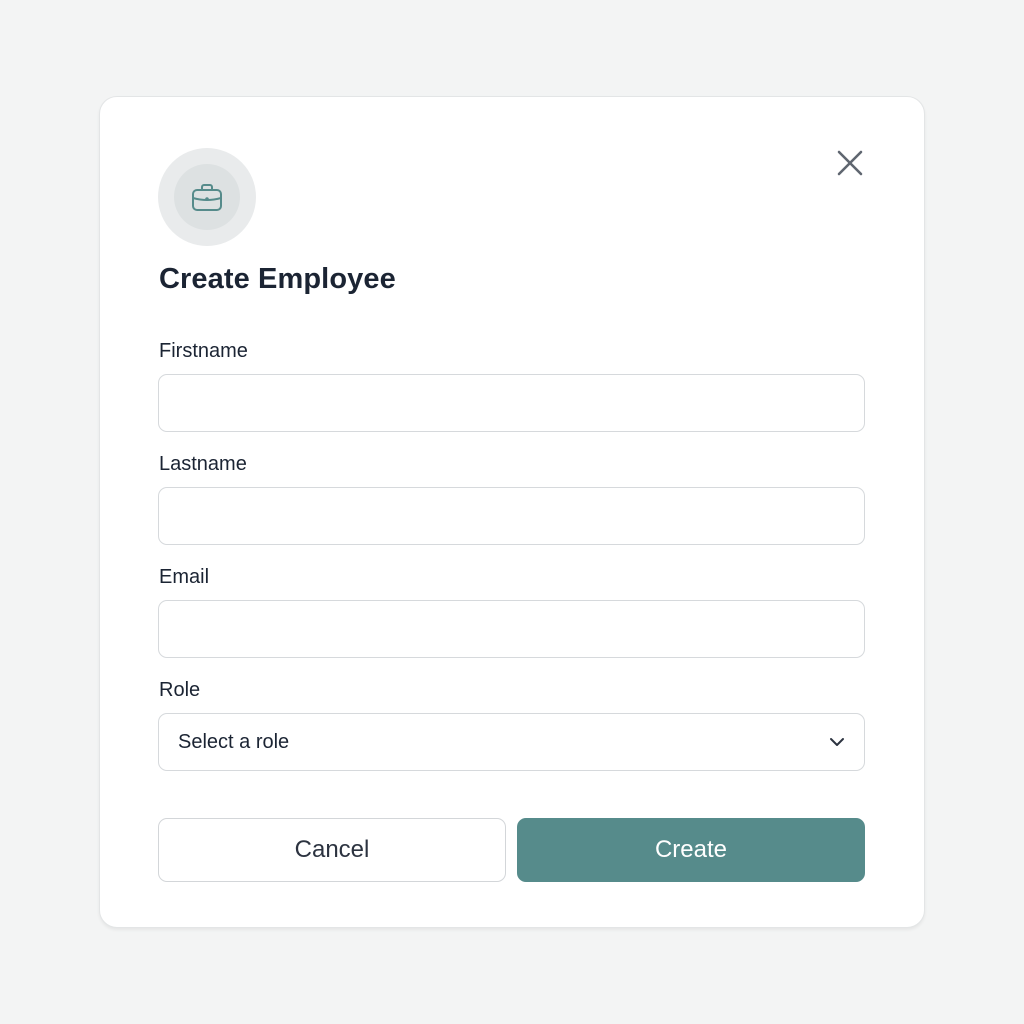 This screenshot has width=1024, height=1024. What do you see at coordinates (184, 577) in the screenshot?
I see `email-label: Email` at bounding box center [184, 577].